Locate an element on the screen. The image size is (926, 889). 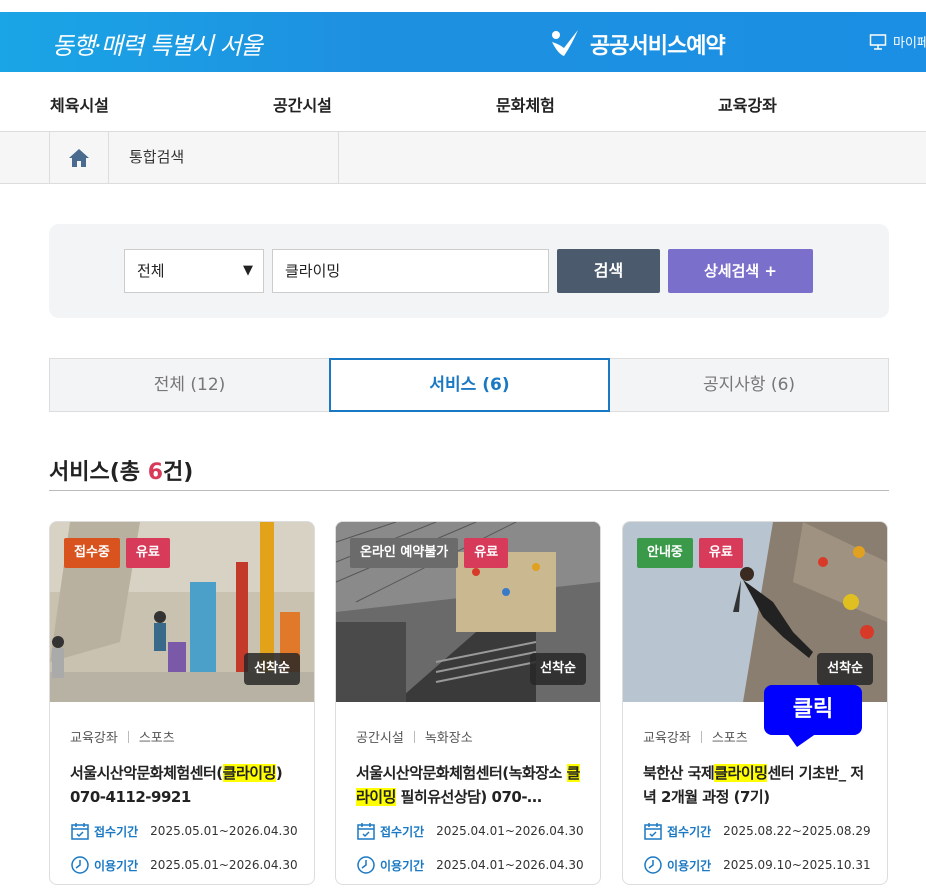
card-categories: 교육강좌 스포츠 is located at coordinates (185, 736).